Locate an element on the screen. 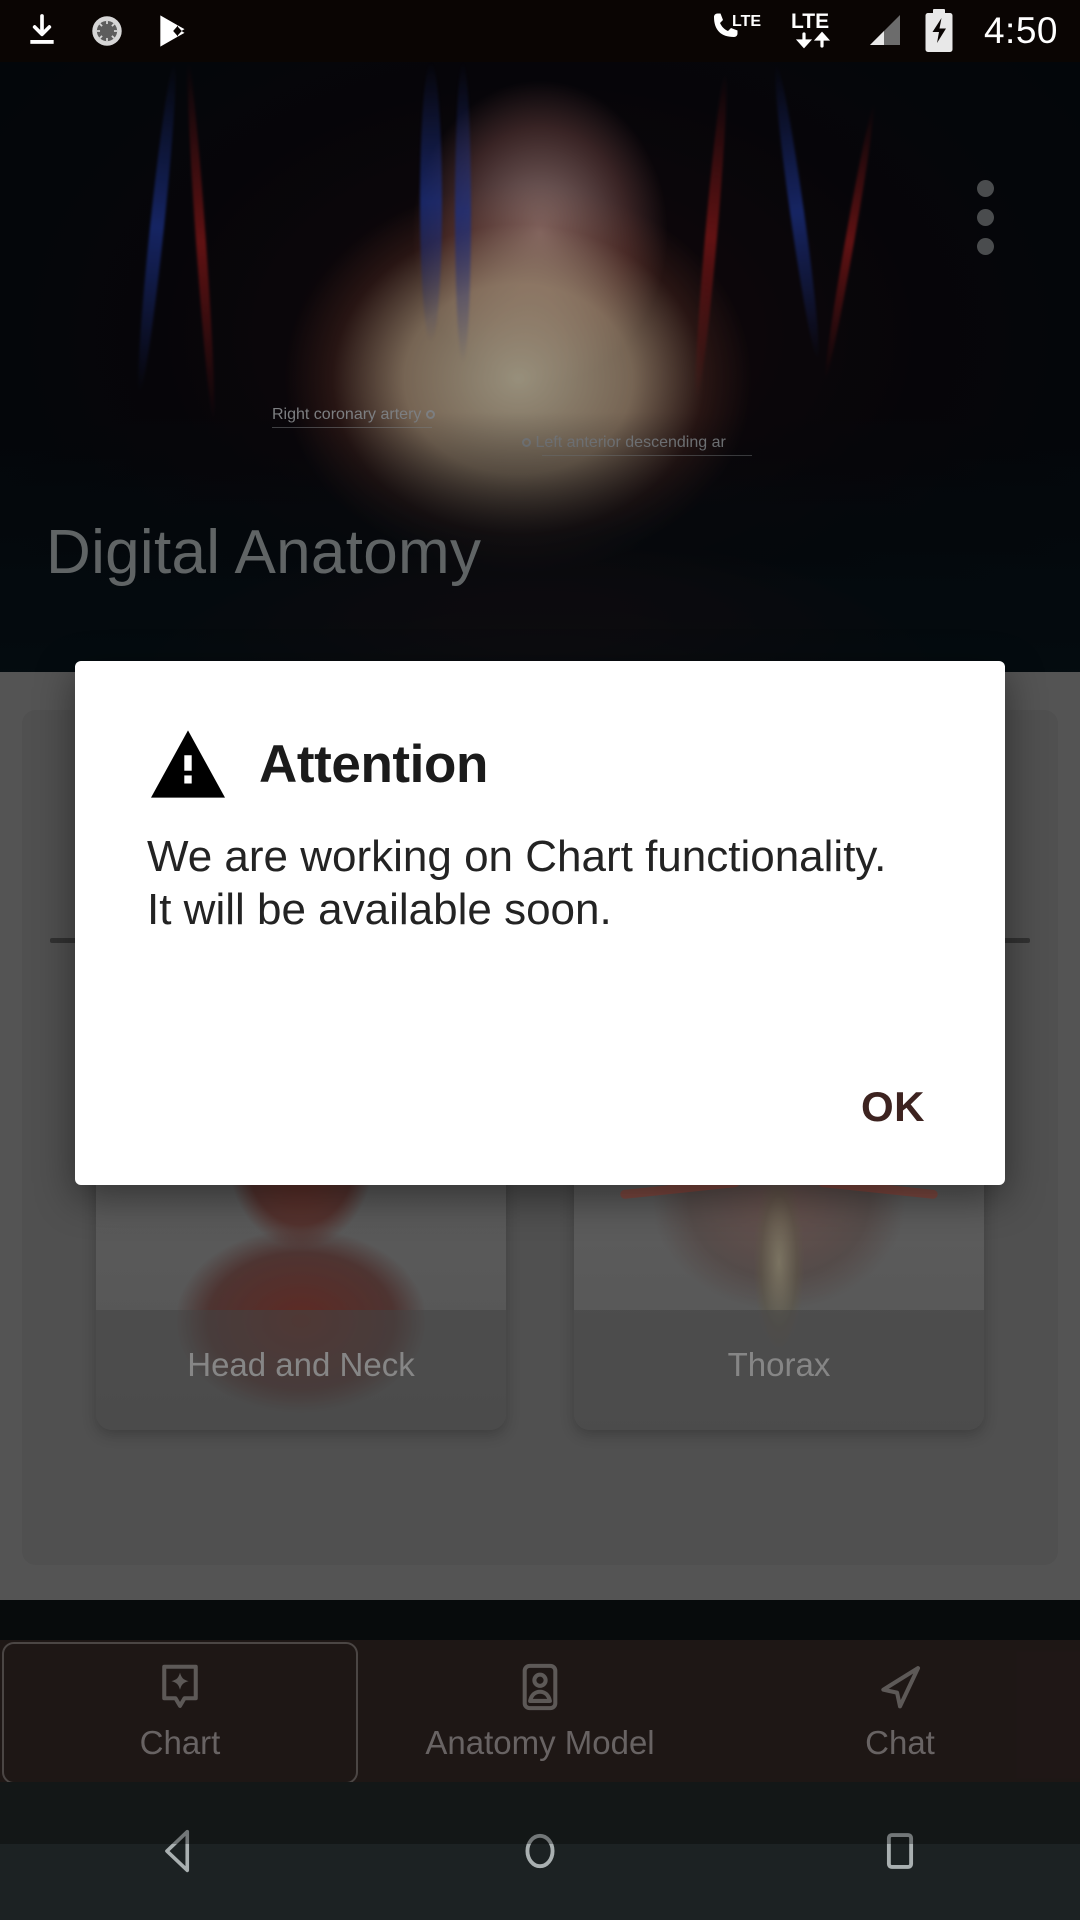  dialog-actions: OK is located at coordinates (926, 1129).